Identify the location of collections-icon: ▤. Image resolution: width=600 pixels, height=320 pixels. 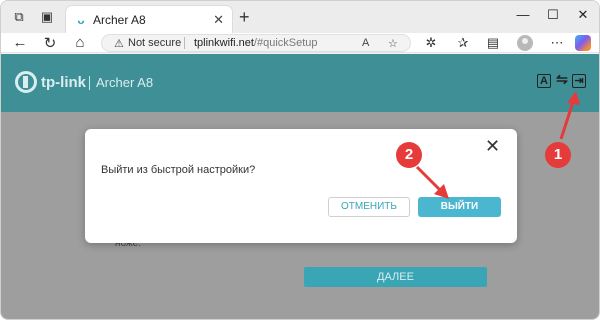
(493, 43).